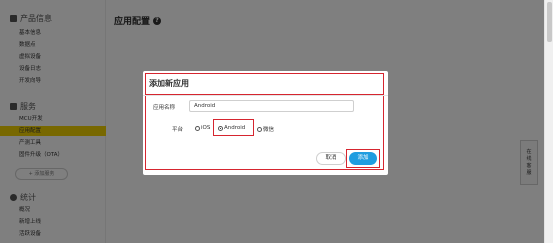 The image size is (553, 243). Describe the element at coordinates (169, 83) in the screenshot. I see `dialog-title: 添加新应用` at that location.